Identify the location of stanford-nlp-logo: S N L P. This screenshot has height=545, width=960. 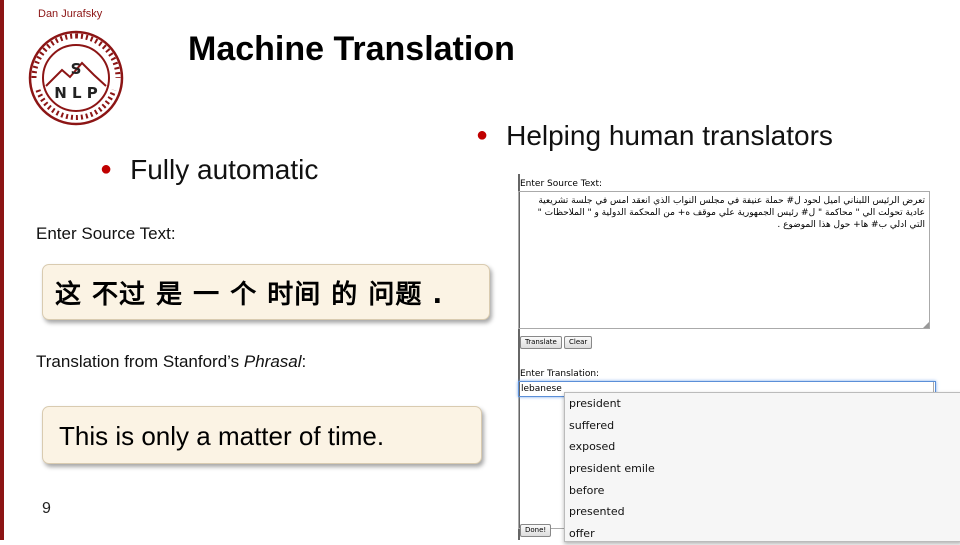
(76, 78).